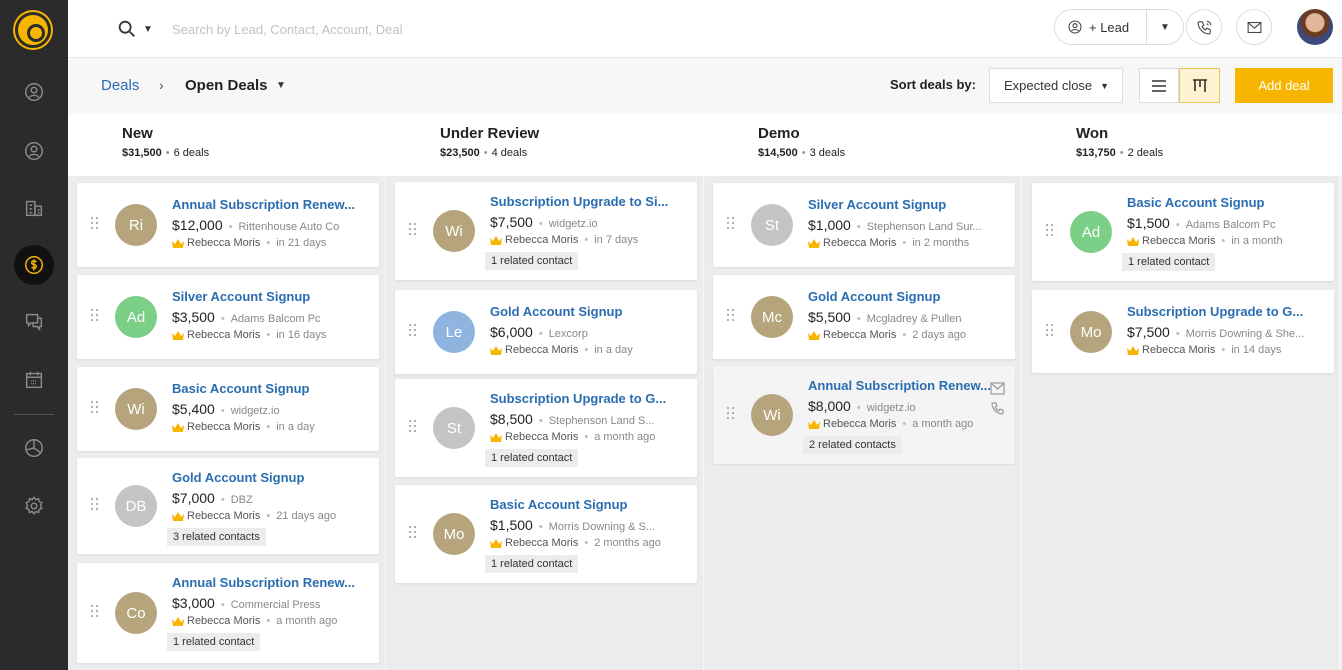  What do you see at coordinates (1315, 27) in the screenshot?
I see `user-avatar` at bounding box center [1315, 27].